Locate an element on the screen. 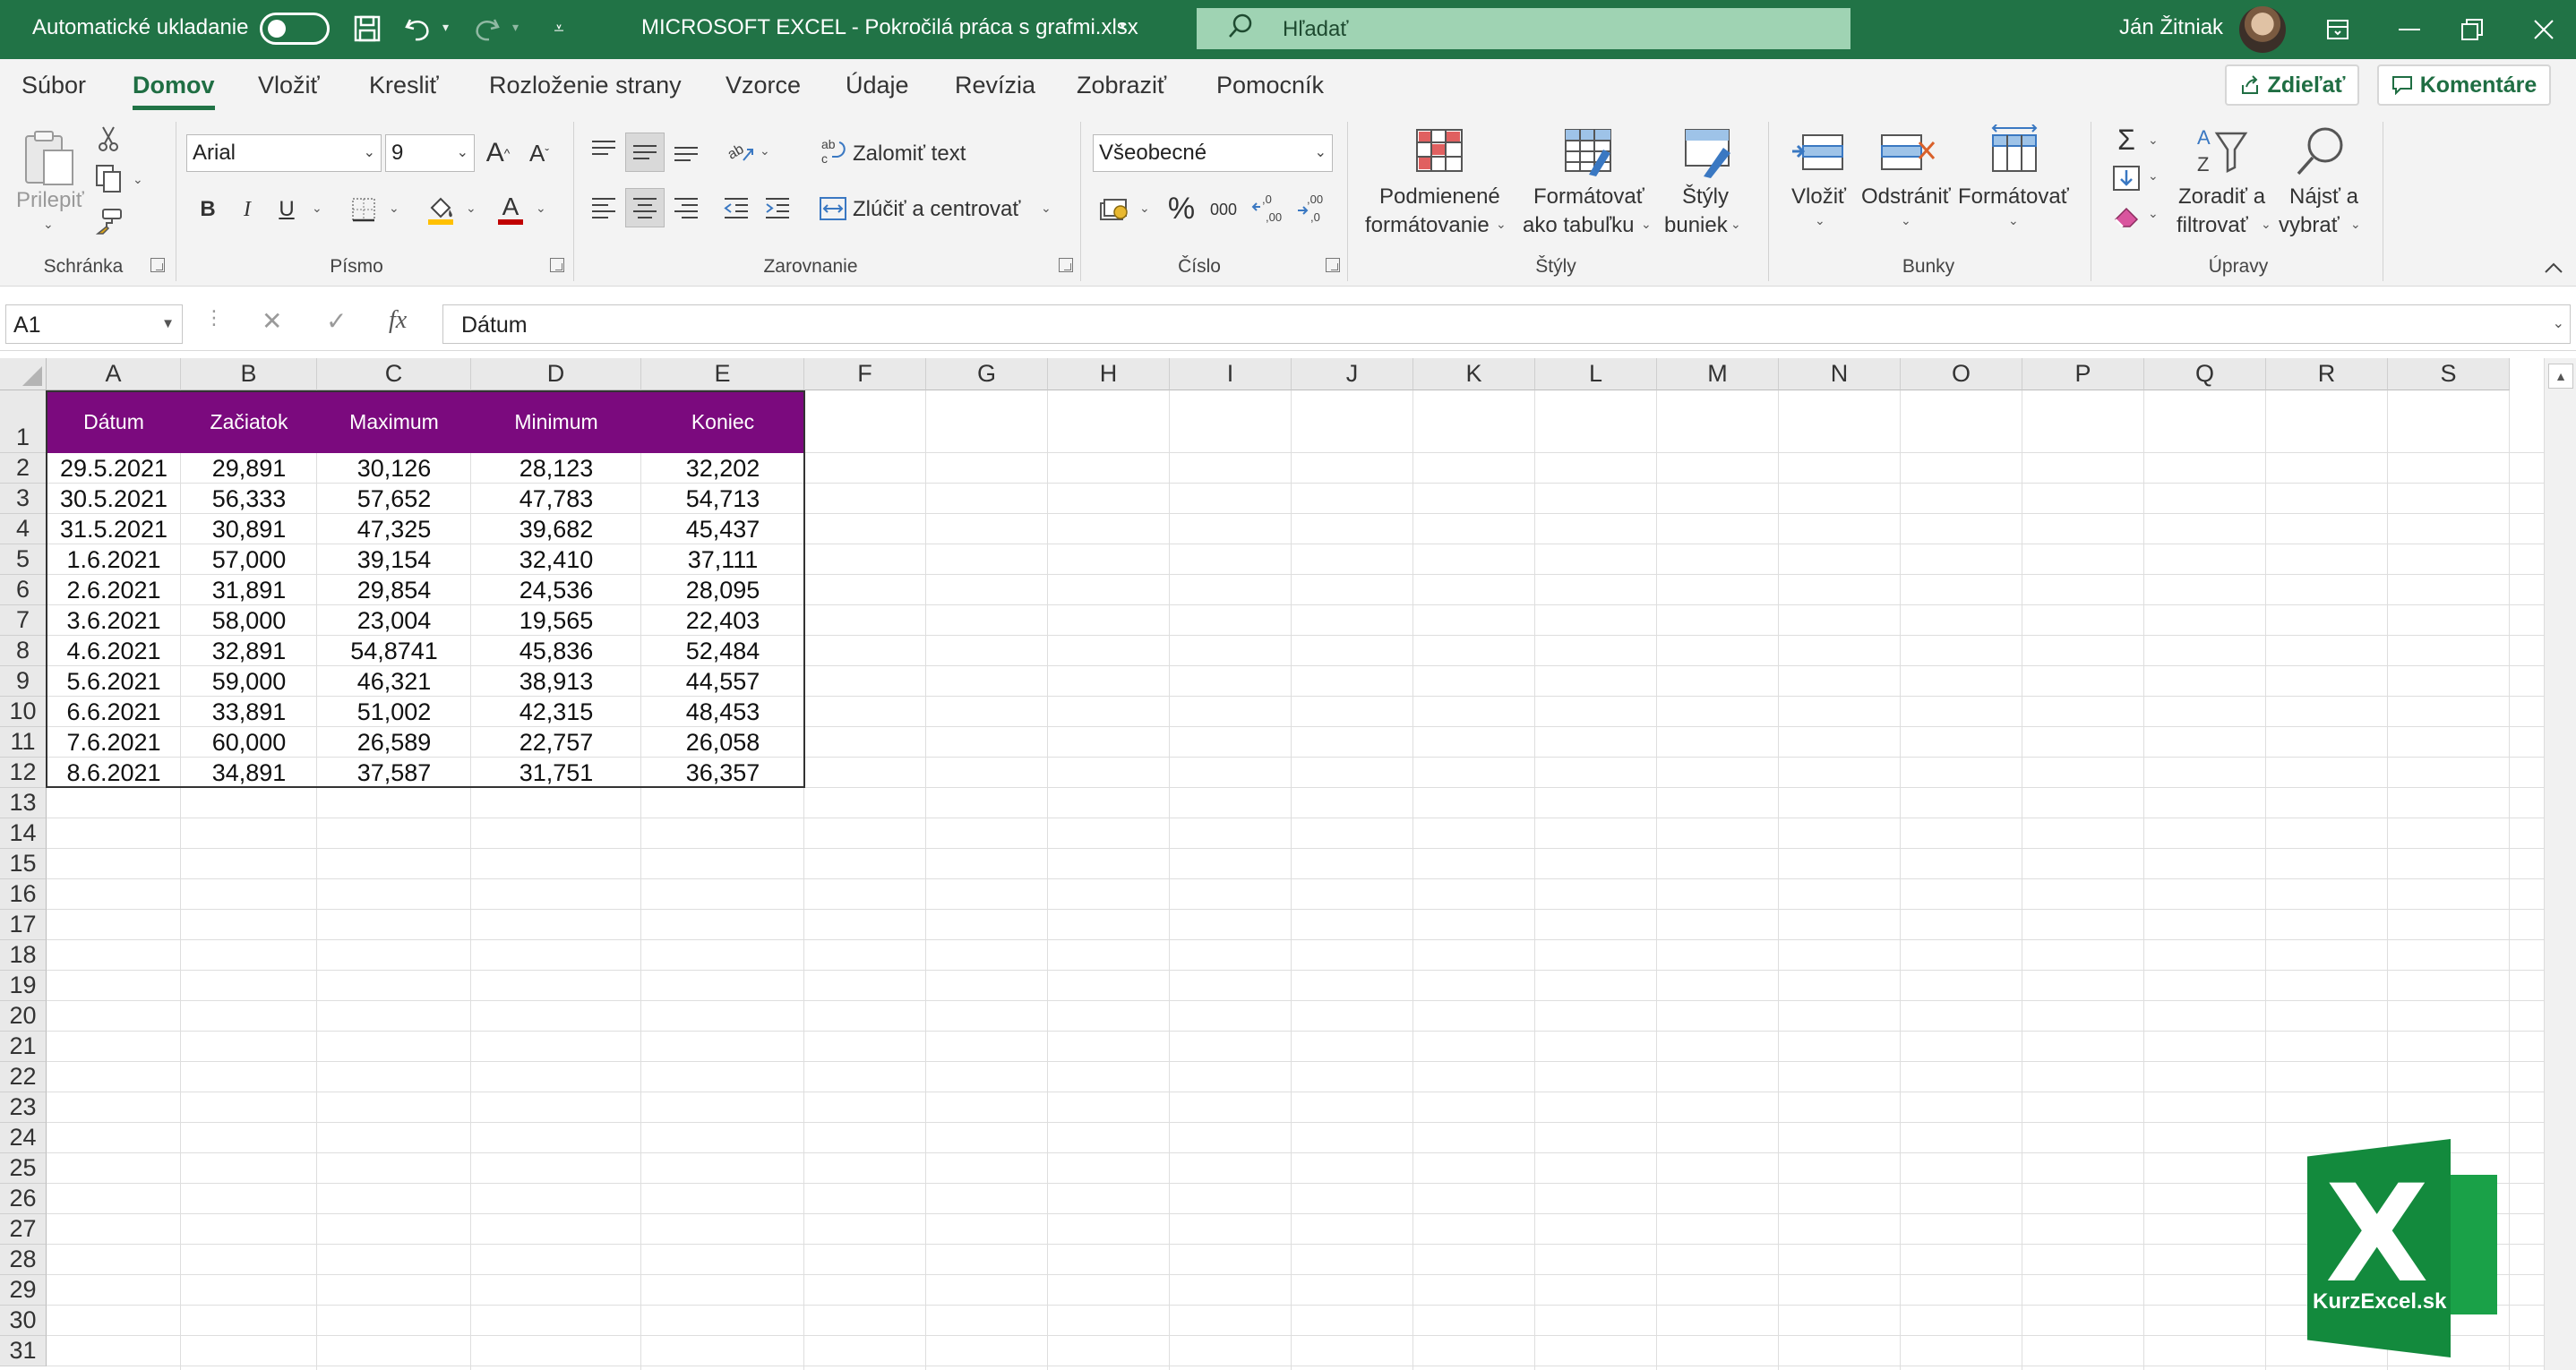 Image resolution: width=2576 pixels, height=1370 pixels. delete-cells-caret-icon: ⌄ is located at coordinates (1906, 221).